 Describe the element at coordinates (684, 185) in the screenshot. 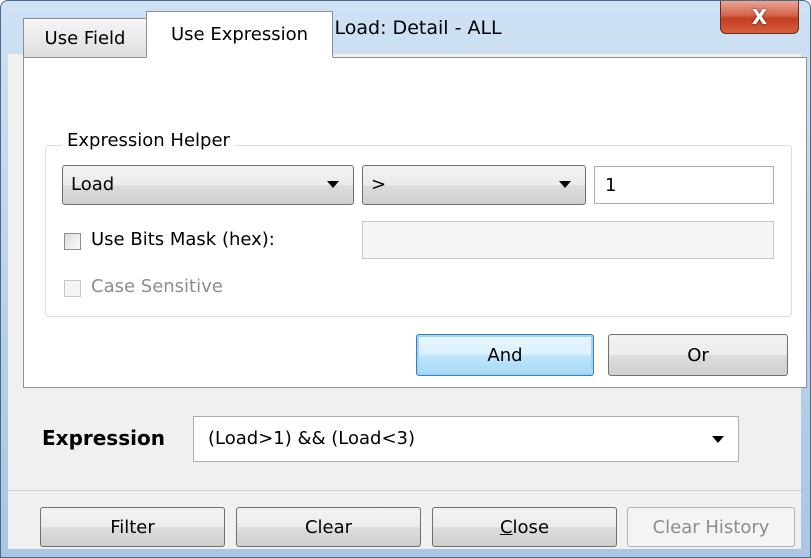

I see `operand-input: 1` at that location.